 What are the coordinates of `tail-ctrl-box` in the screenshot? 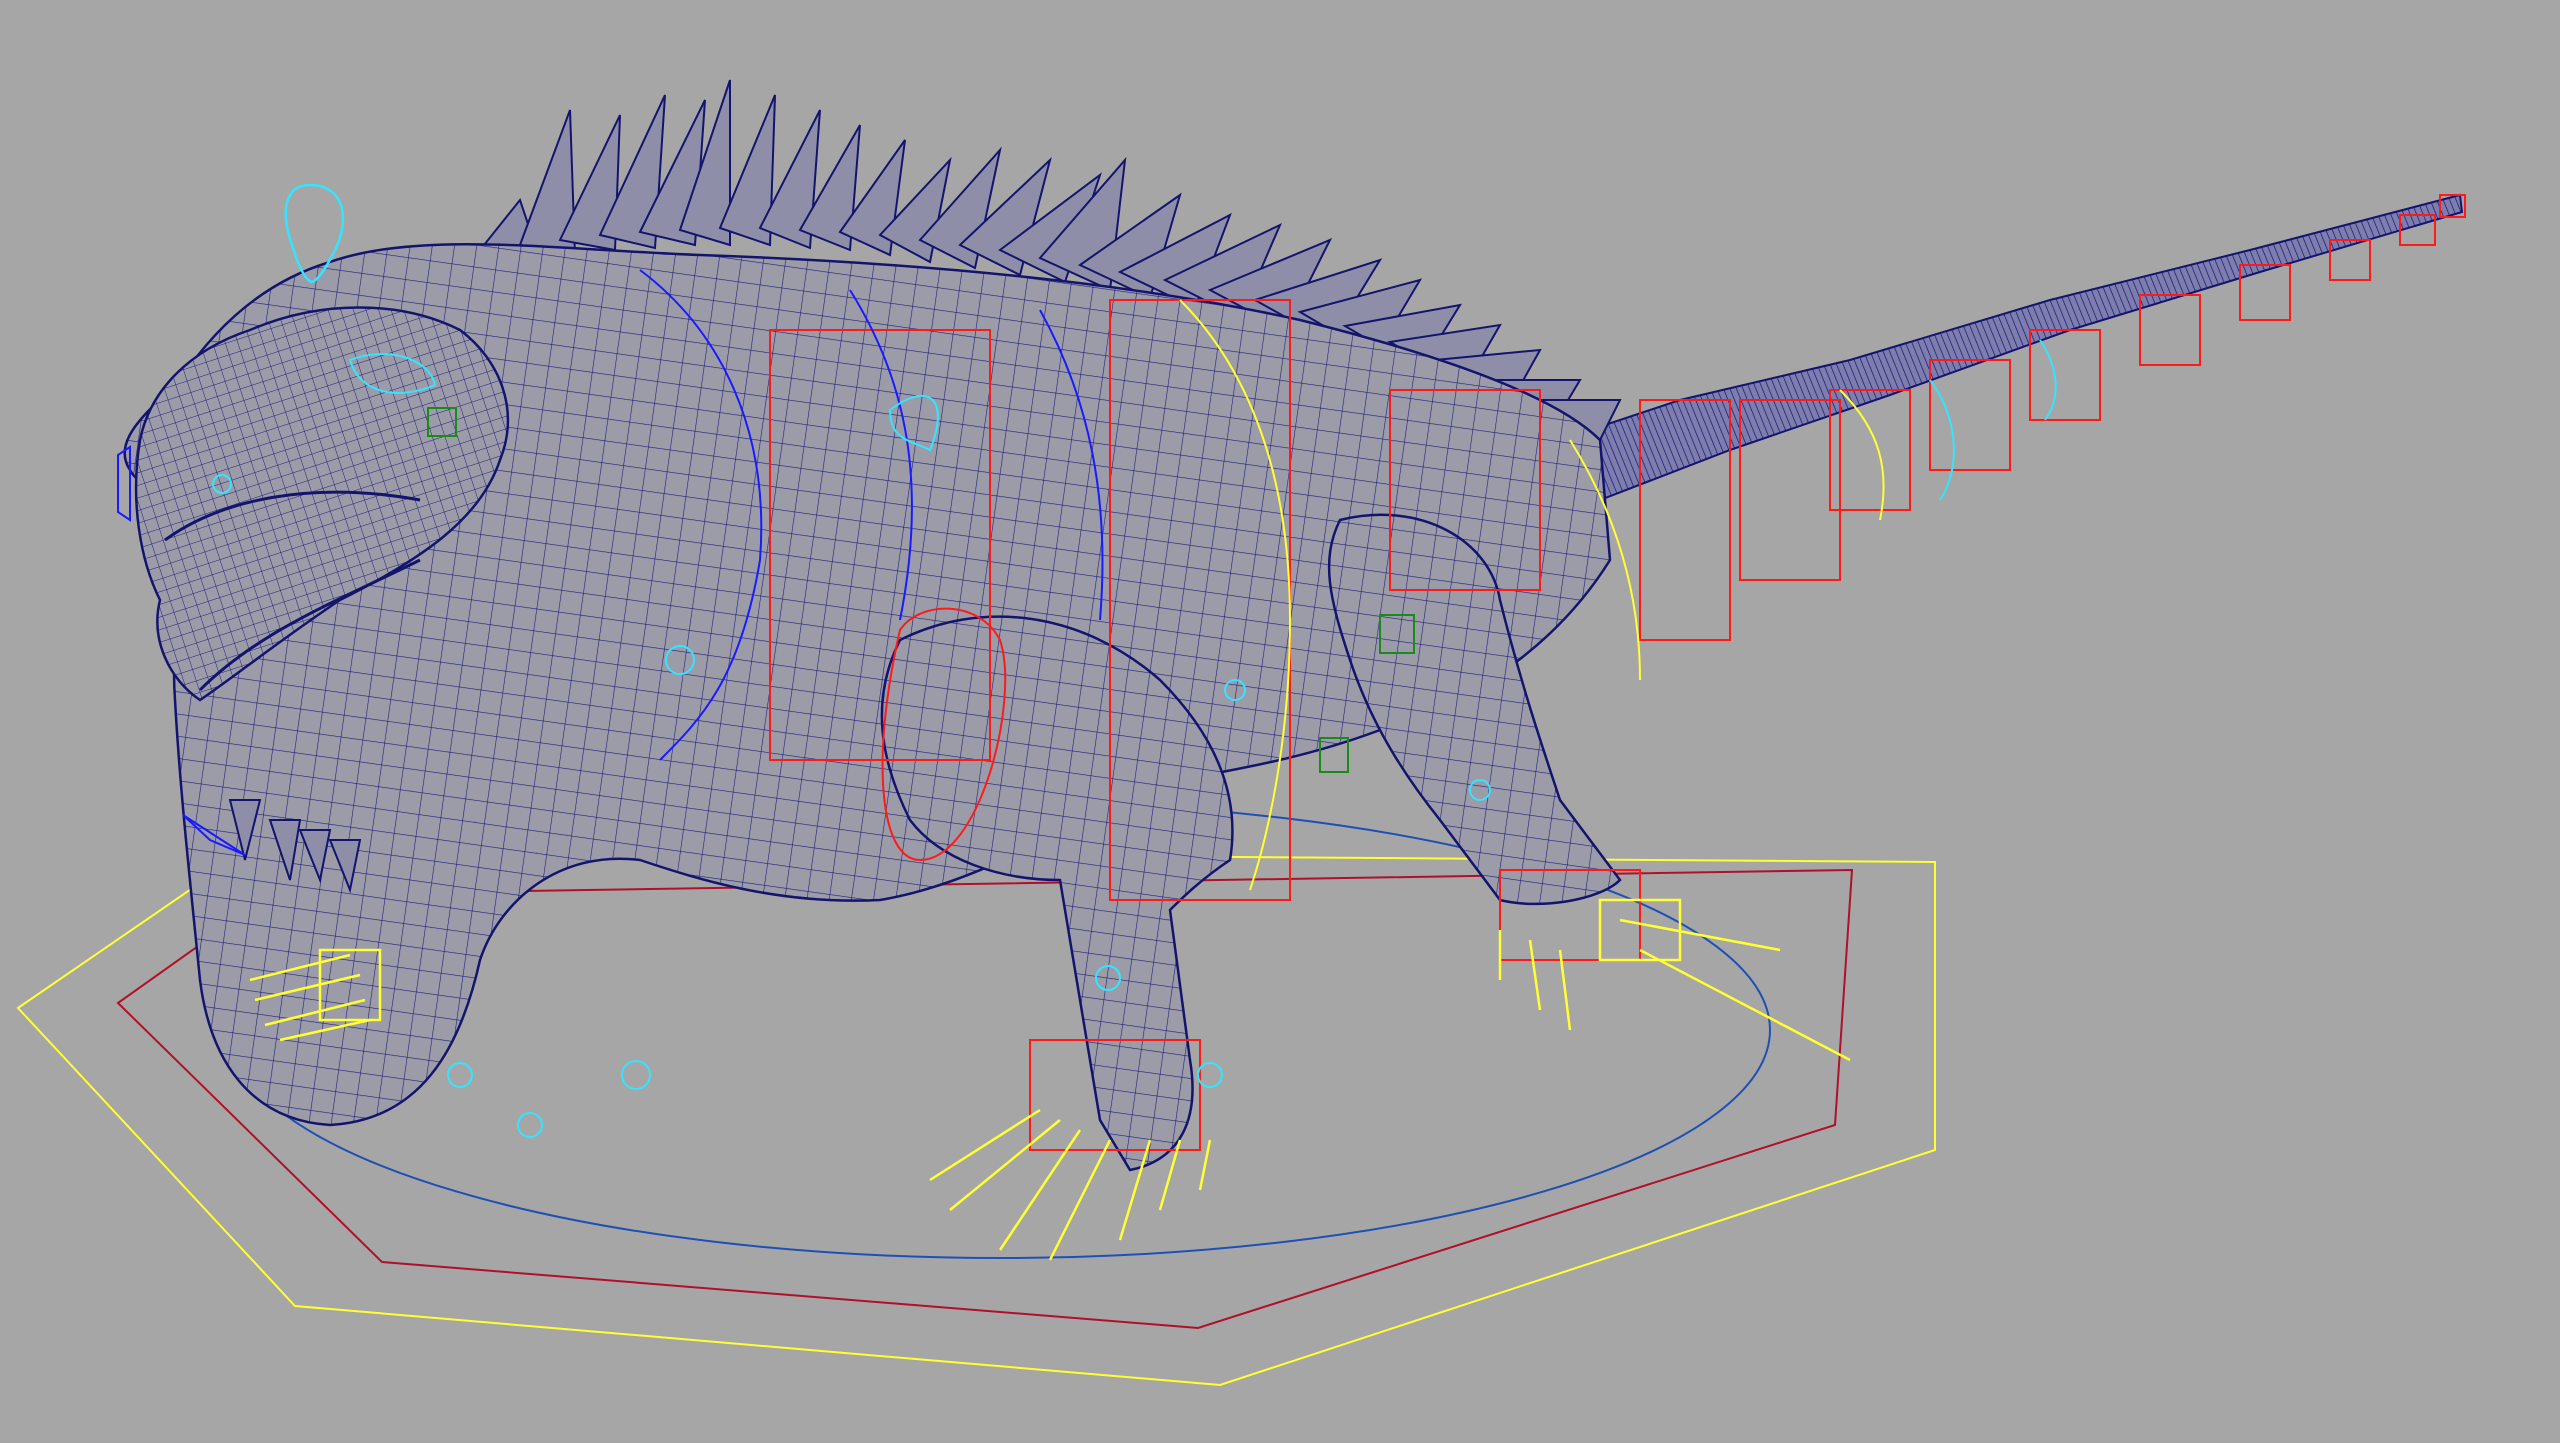 It's located at (2065, 375).